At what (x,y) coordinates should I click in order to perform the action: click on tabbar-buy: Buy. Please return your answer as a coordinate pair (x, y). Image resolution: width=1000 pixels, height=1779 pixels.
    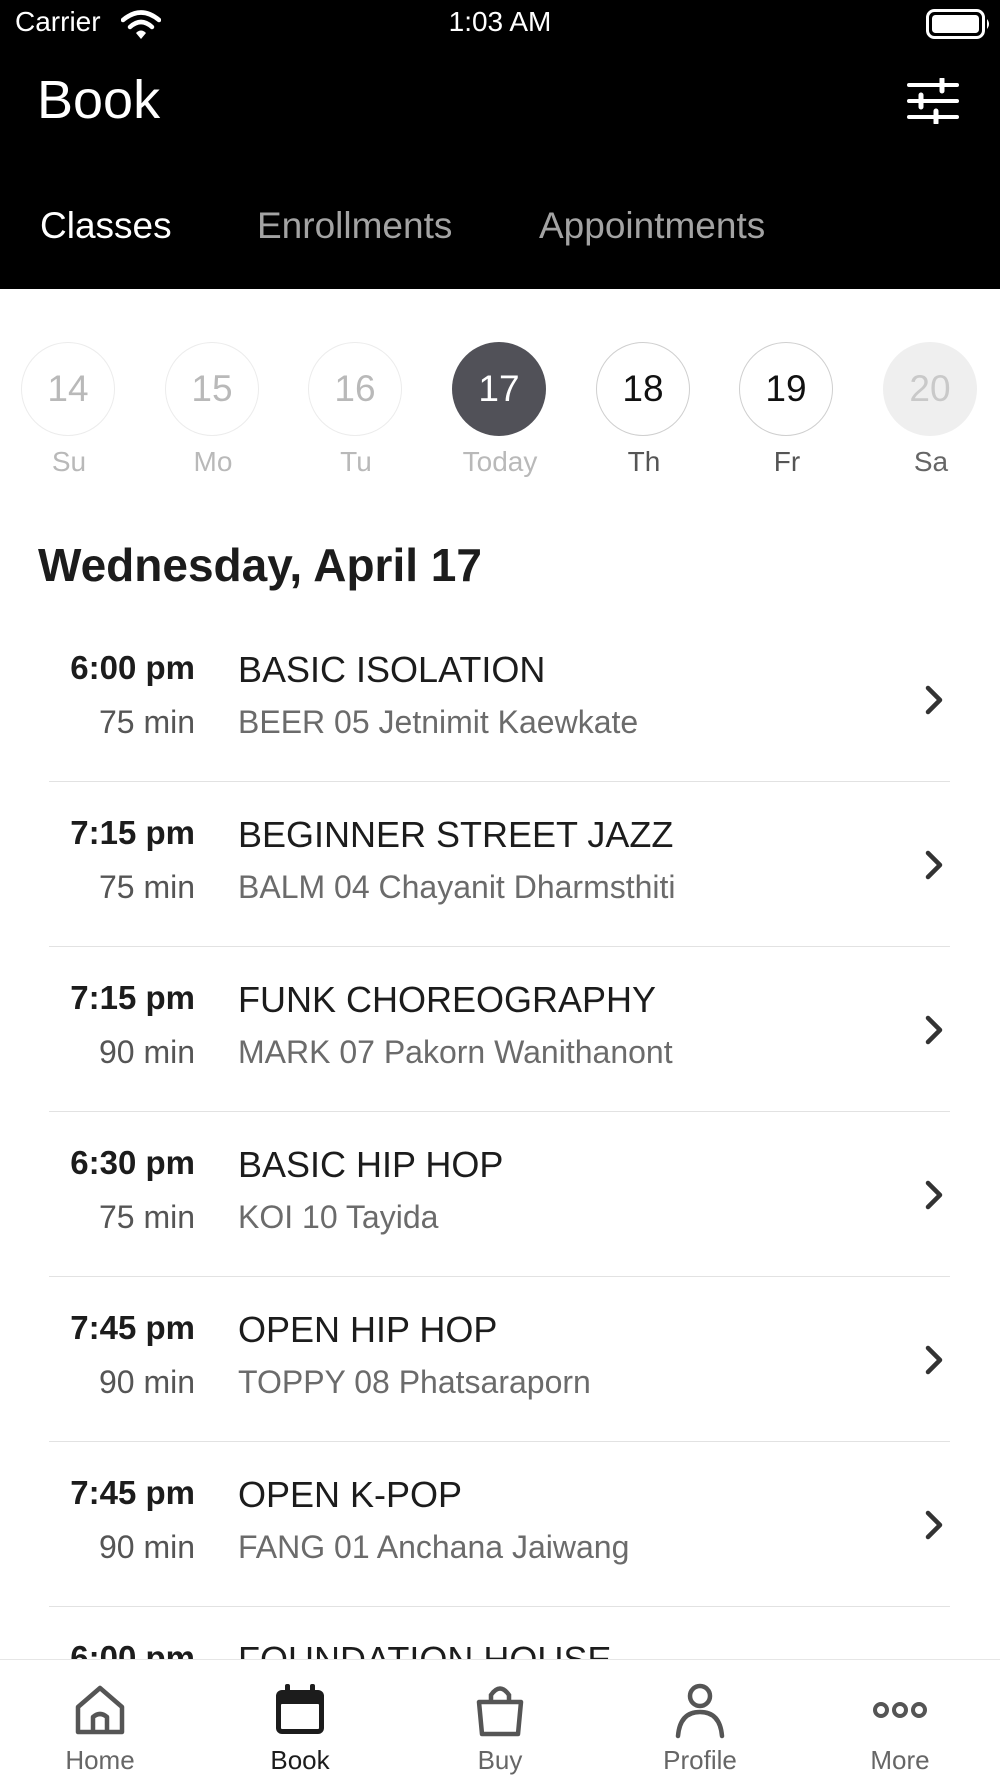
    Looking at the image, I should click on (500, 1719).